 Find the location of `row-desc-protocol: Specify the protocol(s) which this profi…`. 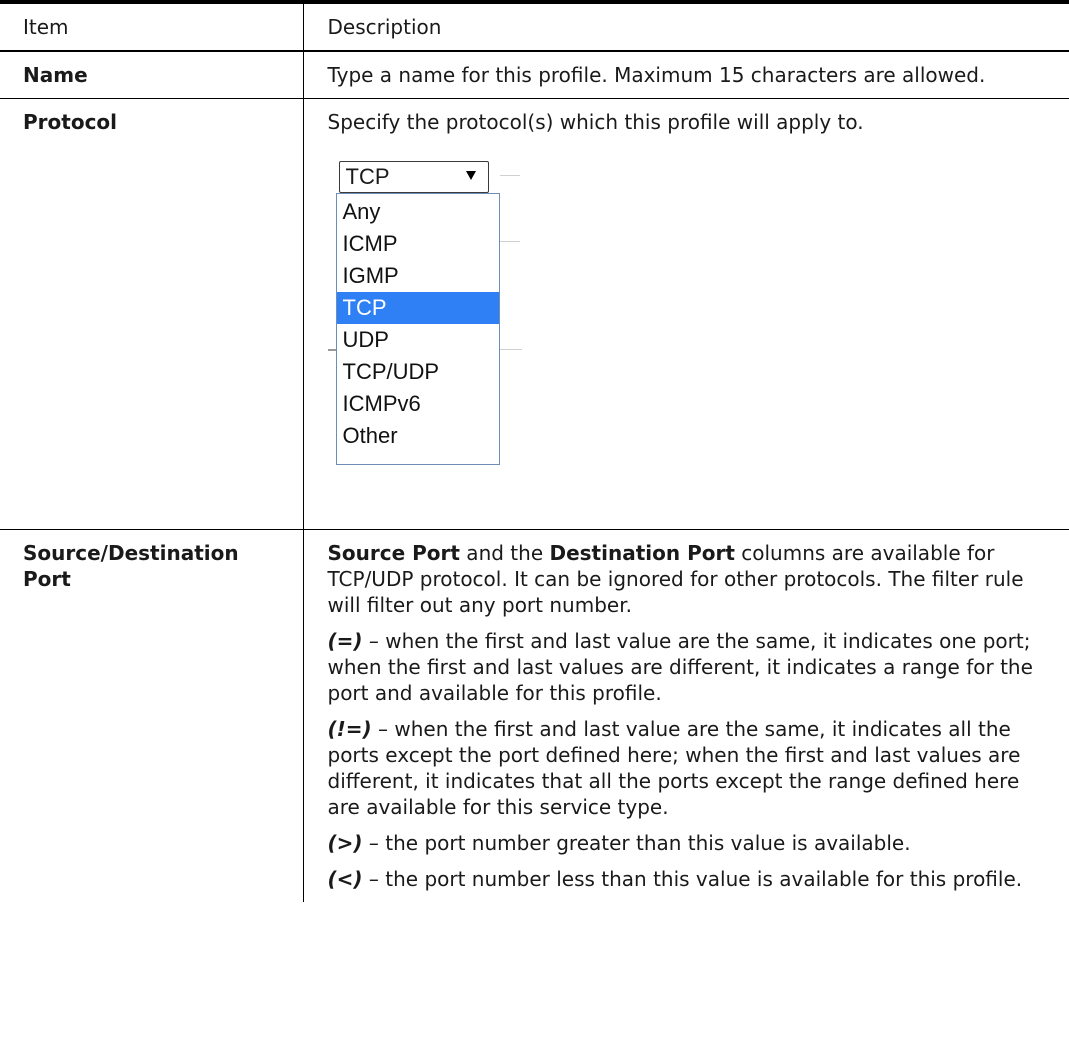

row-desc-protocol: Specify the protocol(s) which this profi… is located at coordinates (595, 122).